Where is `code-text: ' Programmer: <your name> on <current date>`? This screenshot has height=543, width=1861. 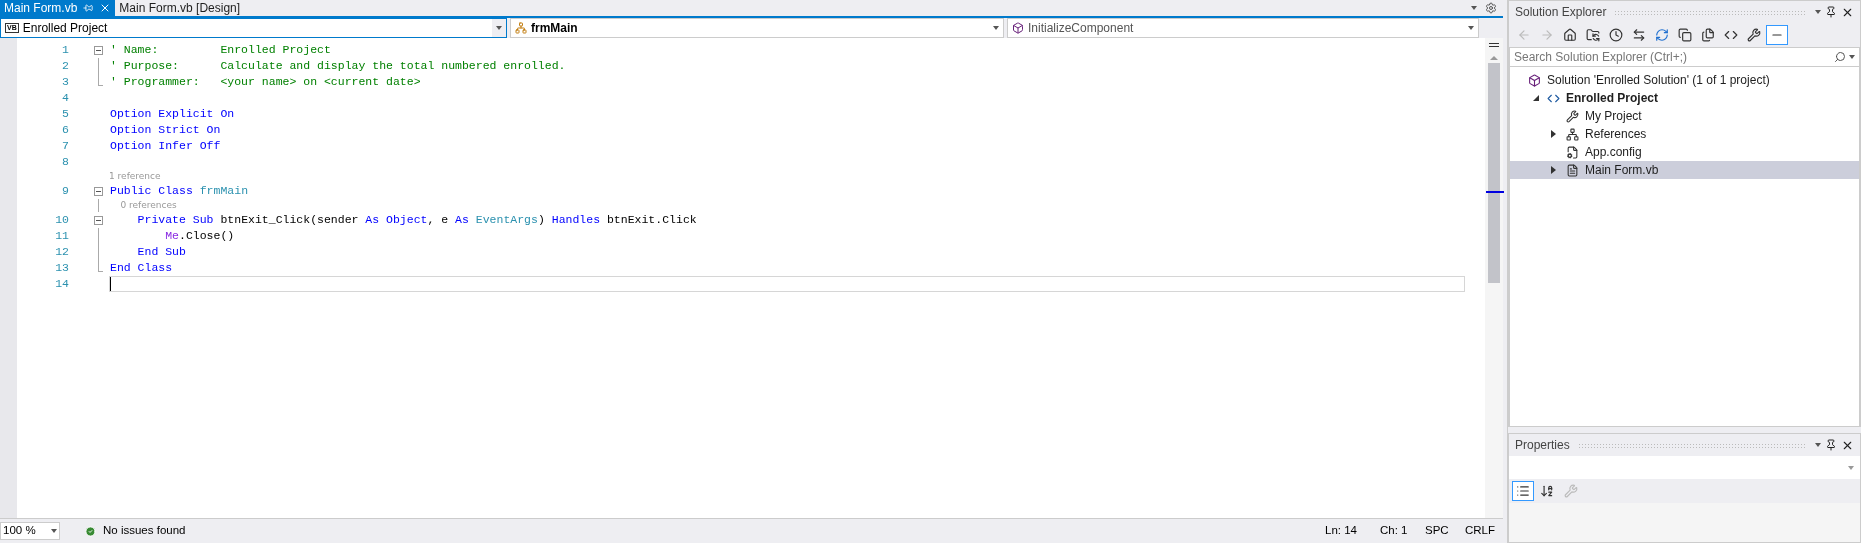 code-text: ' Programmer: <your name> on <current date> is located at coordinates (265, 82).